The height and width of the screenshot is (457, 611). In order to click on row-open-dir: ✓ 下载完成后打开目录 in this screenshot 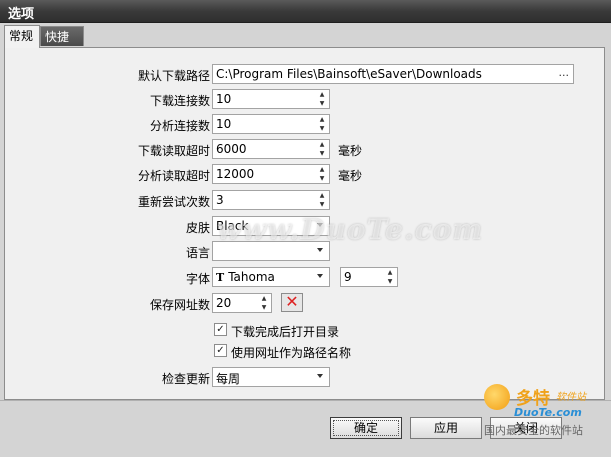, I will do `click(305, 330)`.